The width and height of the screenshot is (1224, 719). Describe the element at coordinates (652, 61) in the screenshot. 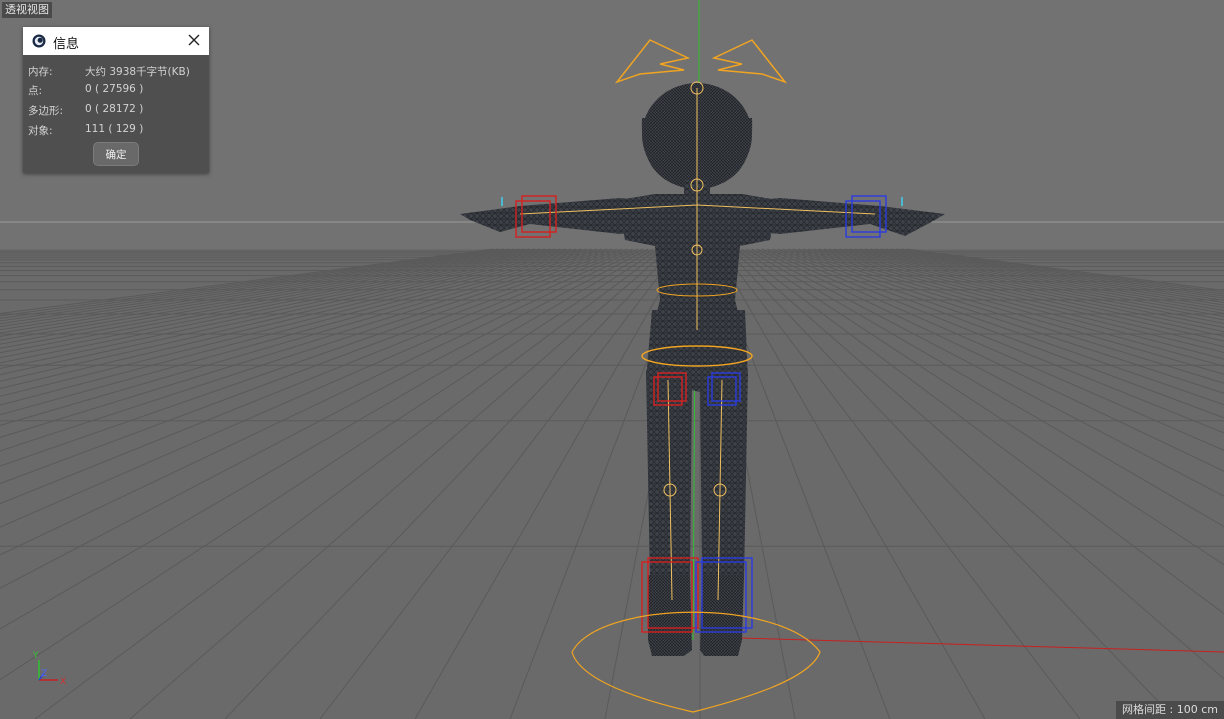

I see `hair-bangs-left` at that location.